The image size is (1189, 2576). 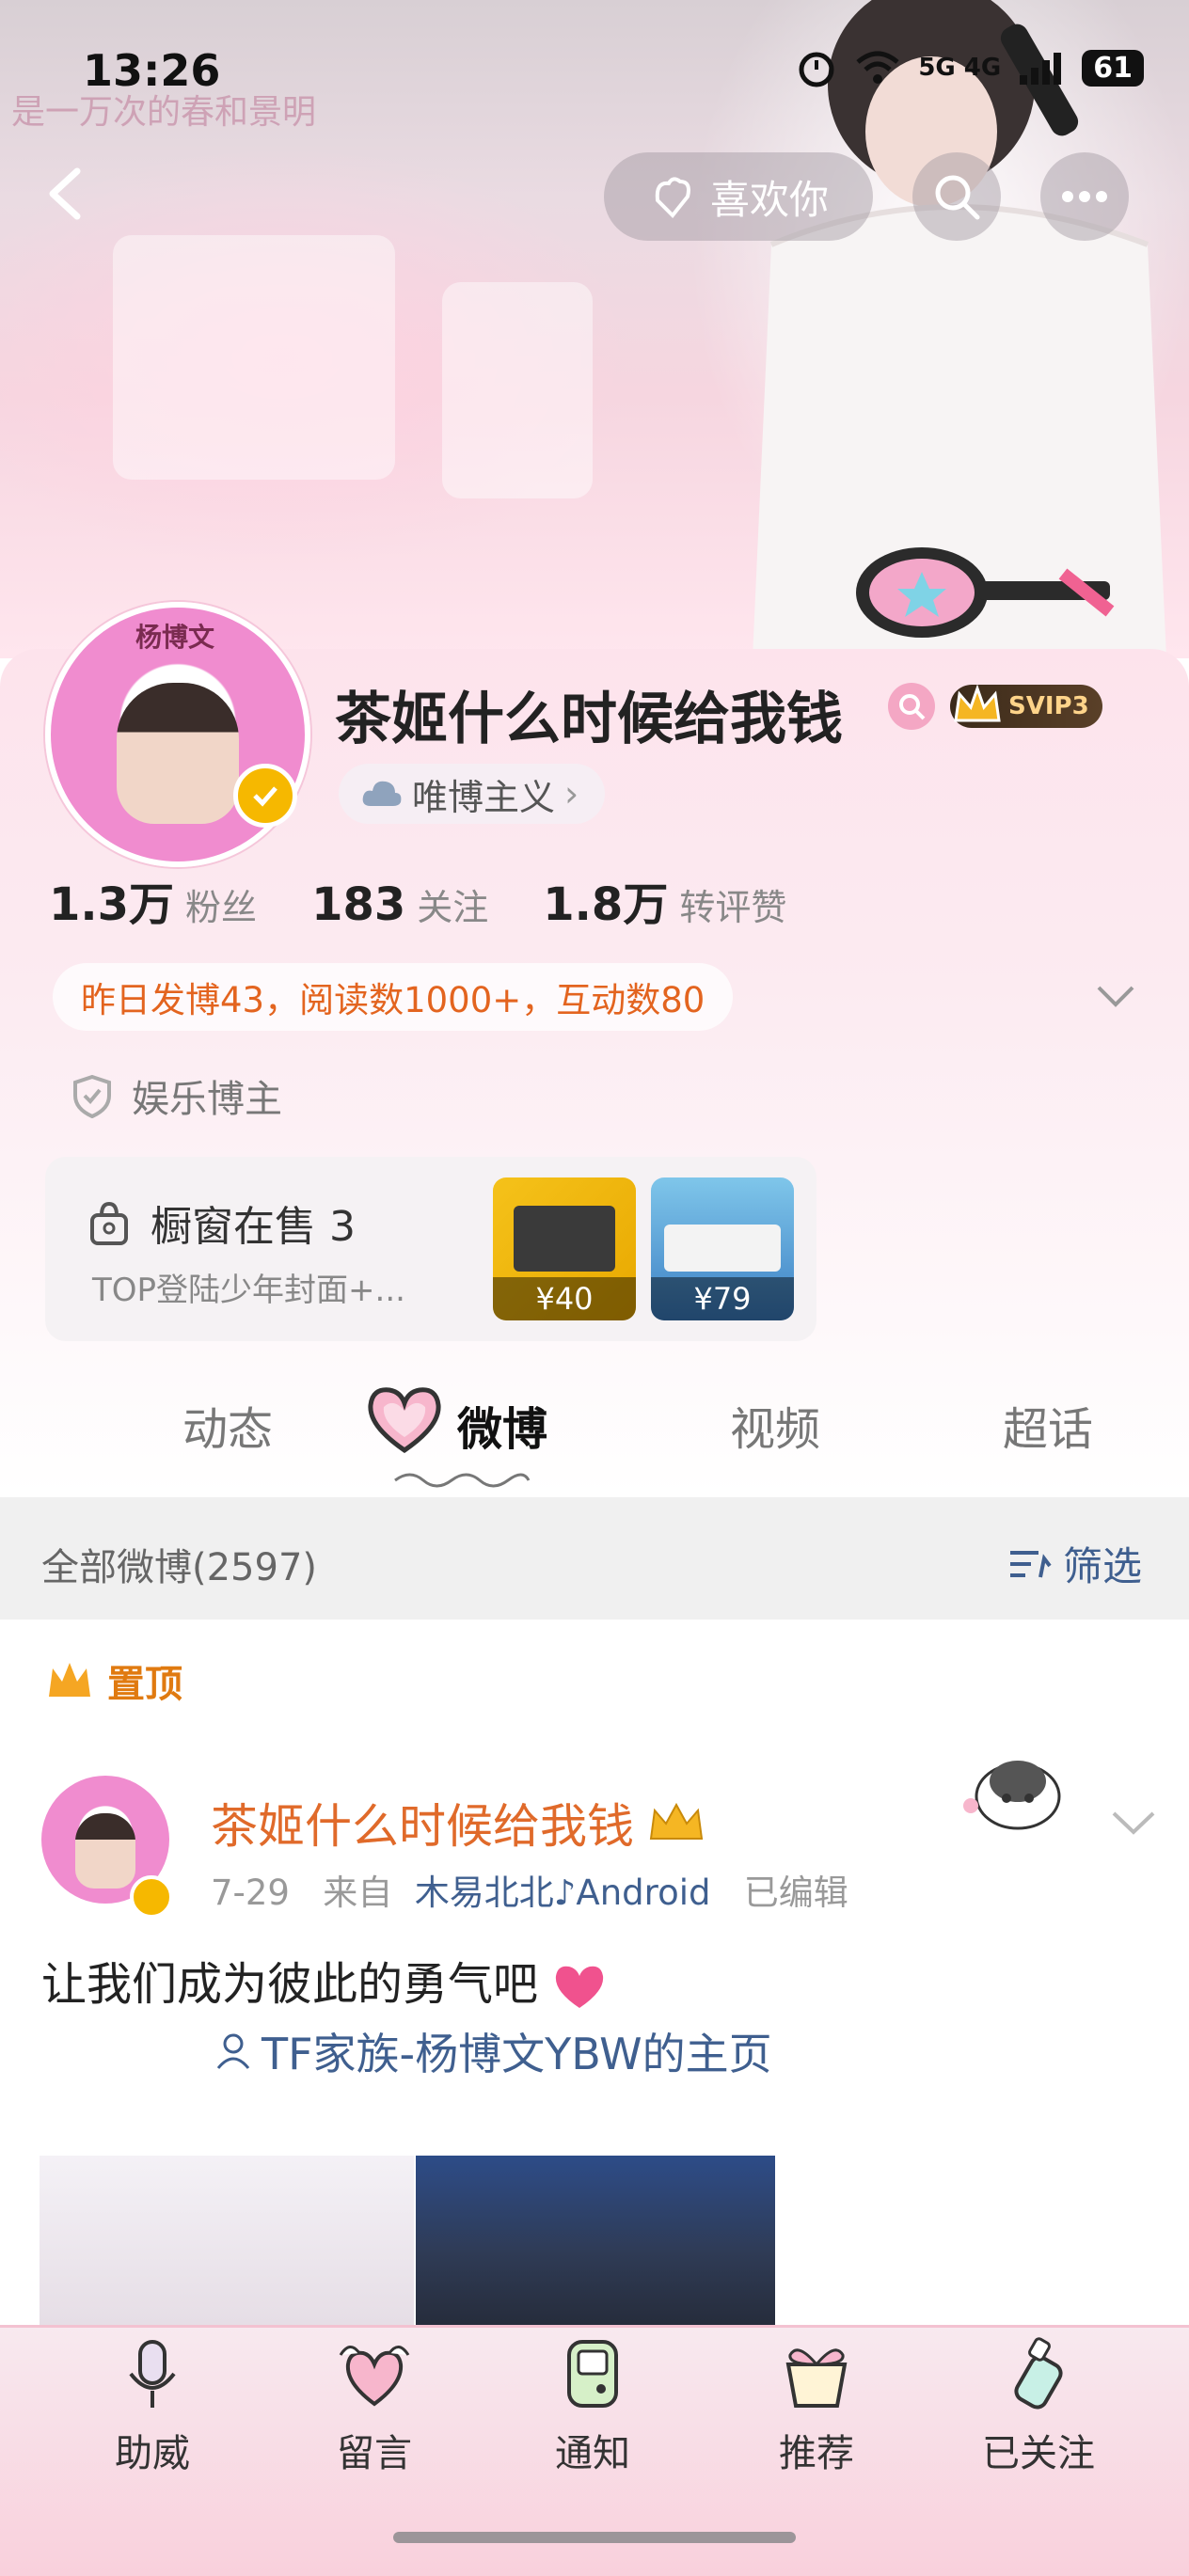 What do you see at coordinates (227, 1425) in the screenshot?
I see `tab-dynamics: 动态` at bounding box center [227, 1425].